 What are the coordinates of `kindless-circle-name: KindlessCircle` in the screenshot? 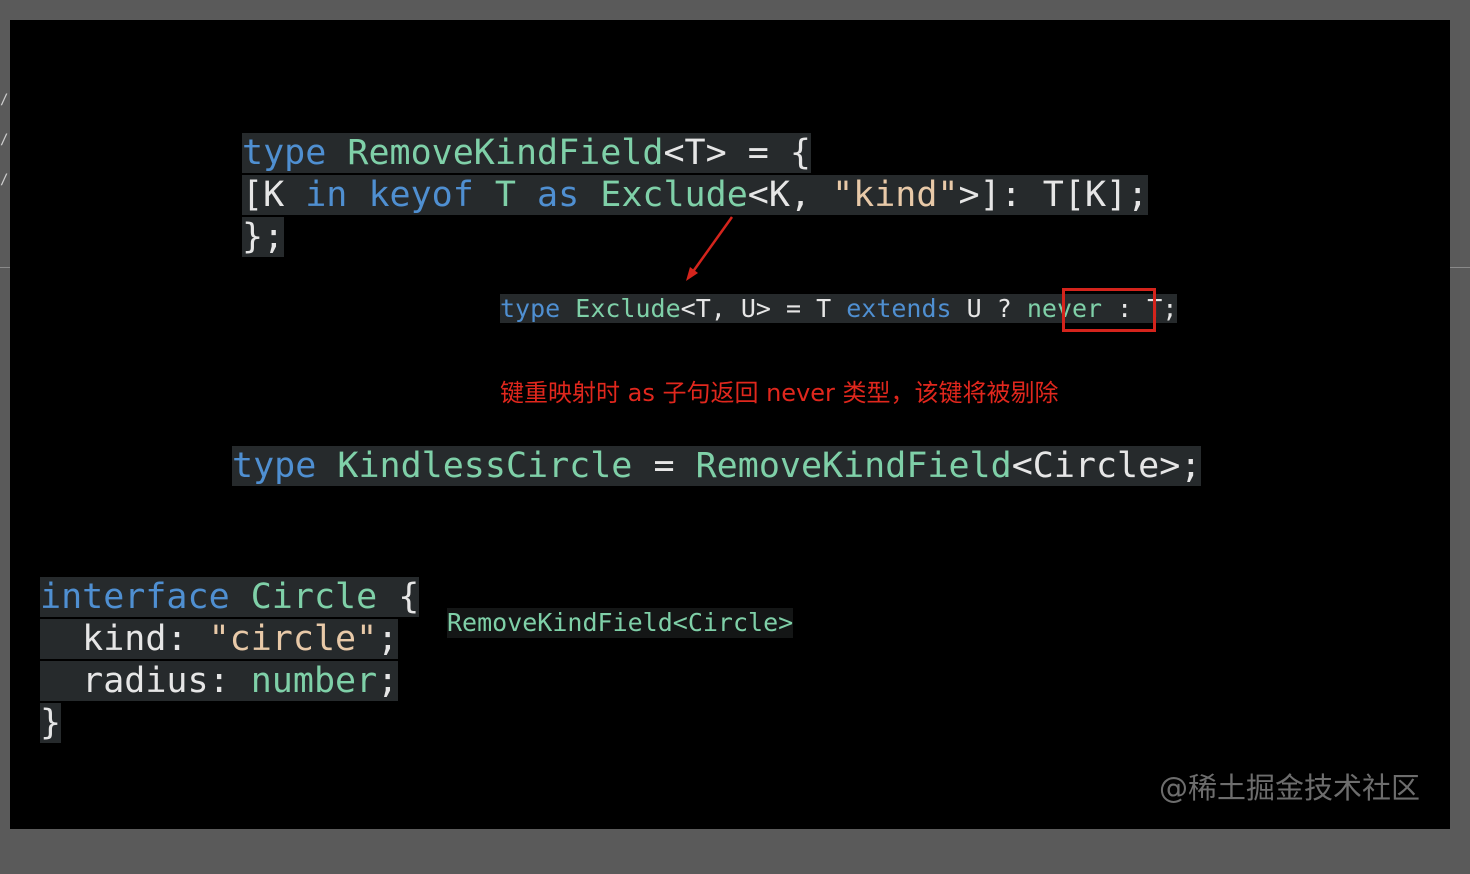 It's located at (485, 466).